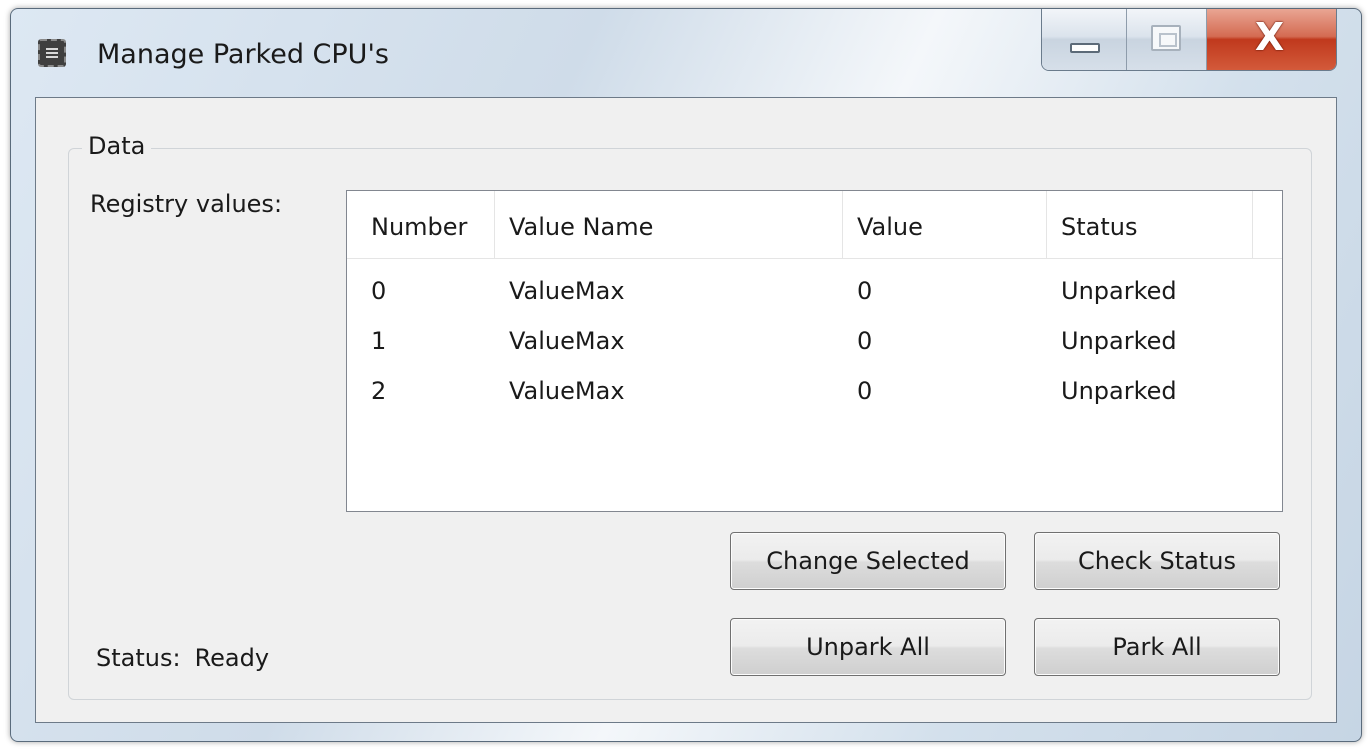  Describe the element at coordinates (379, 391) in the screenshot. I see `cell-number: 2` at that location.